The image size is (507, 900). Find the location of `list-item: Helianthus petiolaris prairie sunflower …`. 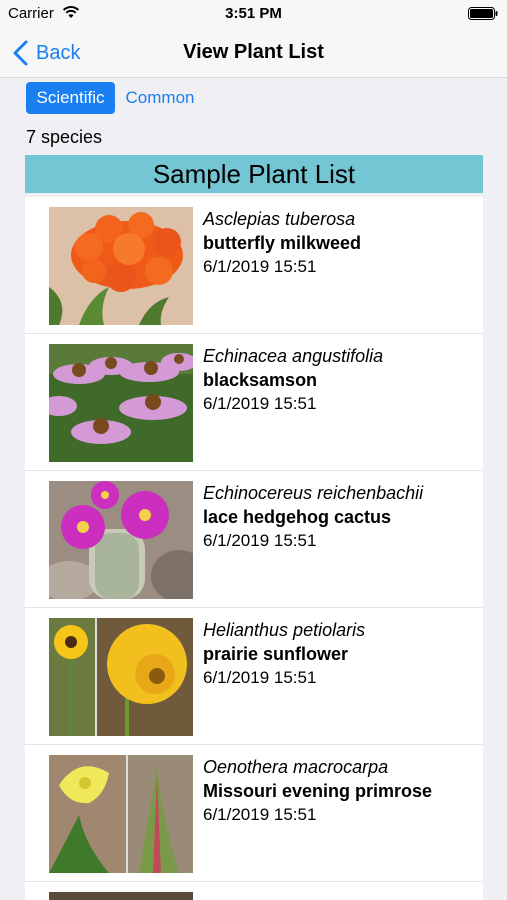

list-item: Helianthus petiolaris prairie sunflower … is located at coordinates (254, 676).